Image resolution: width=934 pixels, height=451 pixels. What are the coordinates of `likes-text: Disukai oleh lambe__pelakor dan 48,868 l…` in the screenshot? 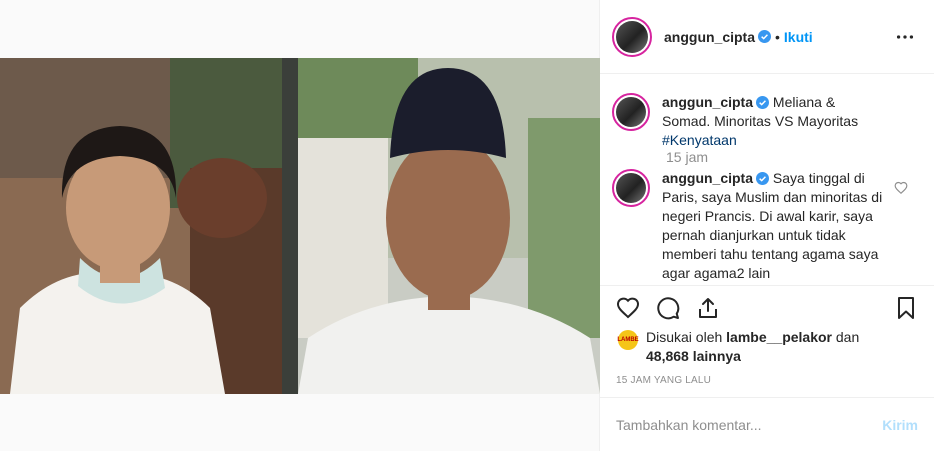 It's located at (753, 347).